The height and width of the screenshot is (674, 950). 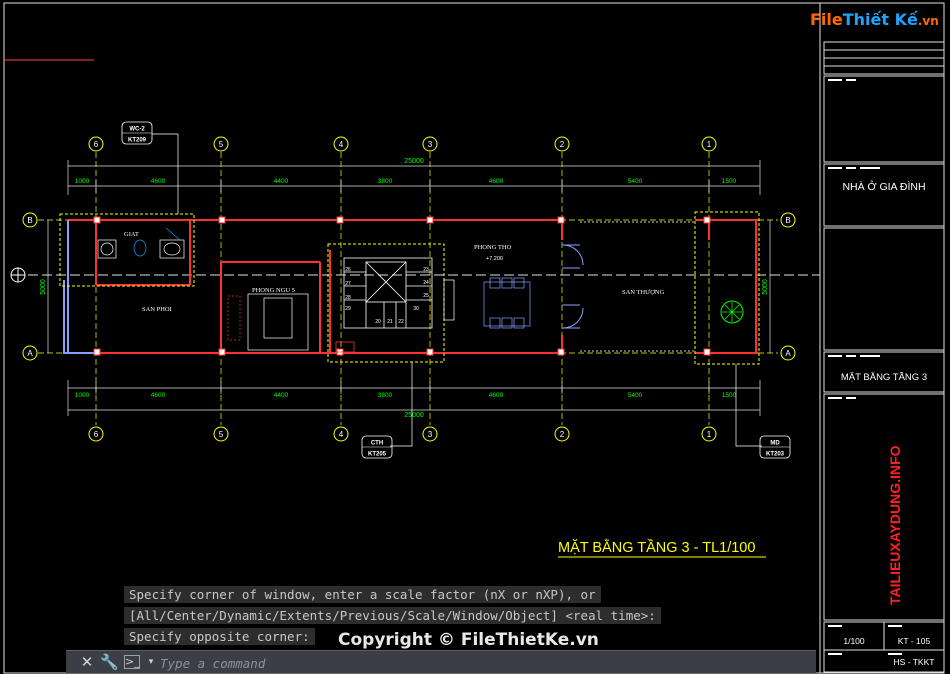 What do you see at coordinates (494, 259) in the screenshot?
I see `level-mark: +7.200` at bounding box center [494, 259].